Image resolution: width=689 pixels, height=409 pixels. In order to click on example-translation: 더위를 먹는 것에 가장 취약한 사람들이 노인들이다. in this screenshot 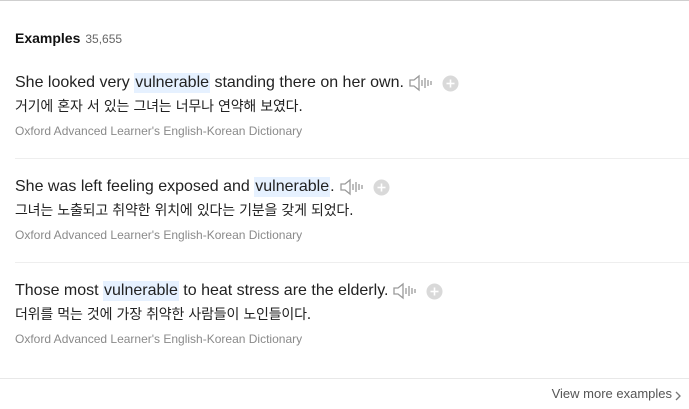, I will do `click(163, 315)`.